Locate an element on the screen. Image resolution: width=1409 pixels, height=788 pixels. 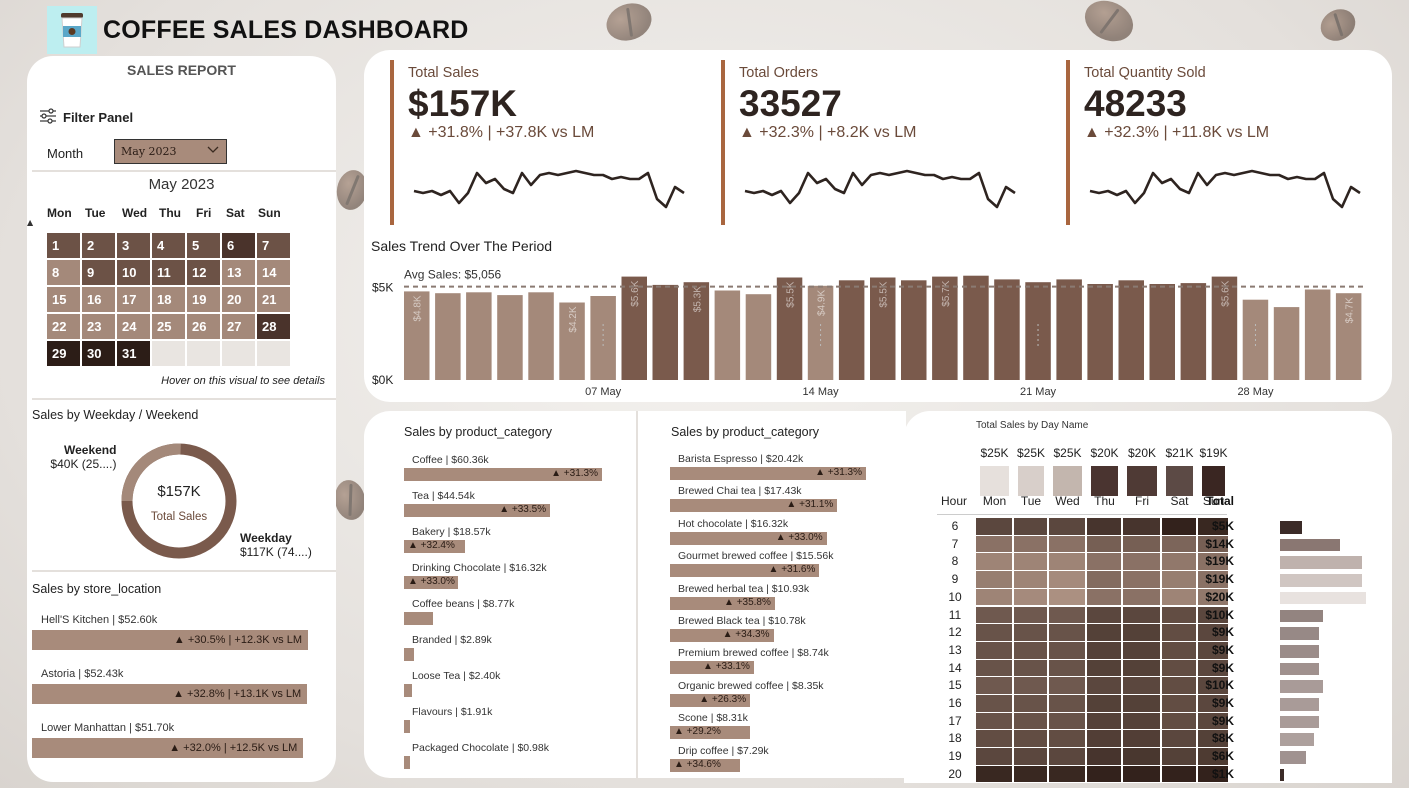
category-bar: ▲ +35.8% is located at coordinates (722, 603).